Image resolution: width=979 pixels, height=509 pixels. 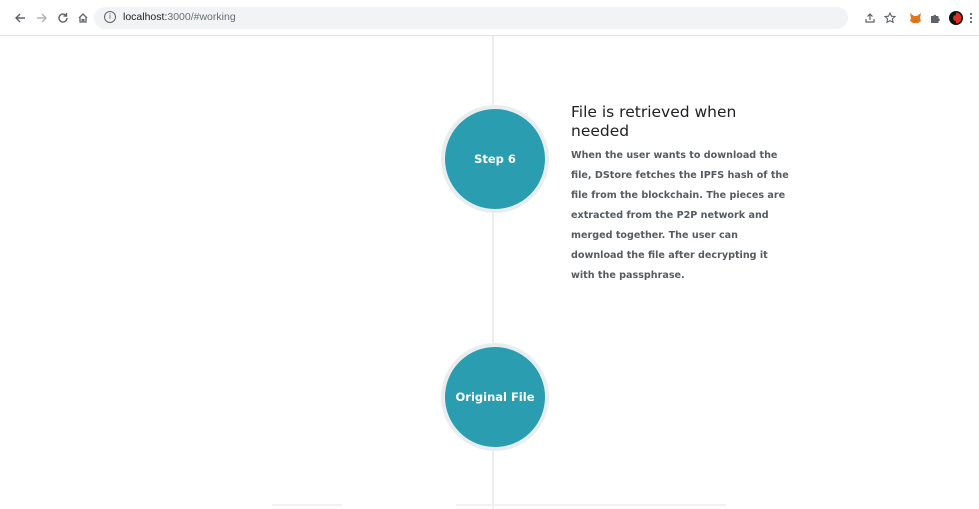 I want to click on step-6-circle: Step 6, so click(x=495, y=159).